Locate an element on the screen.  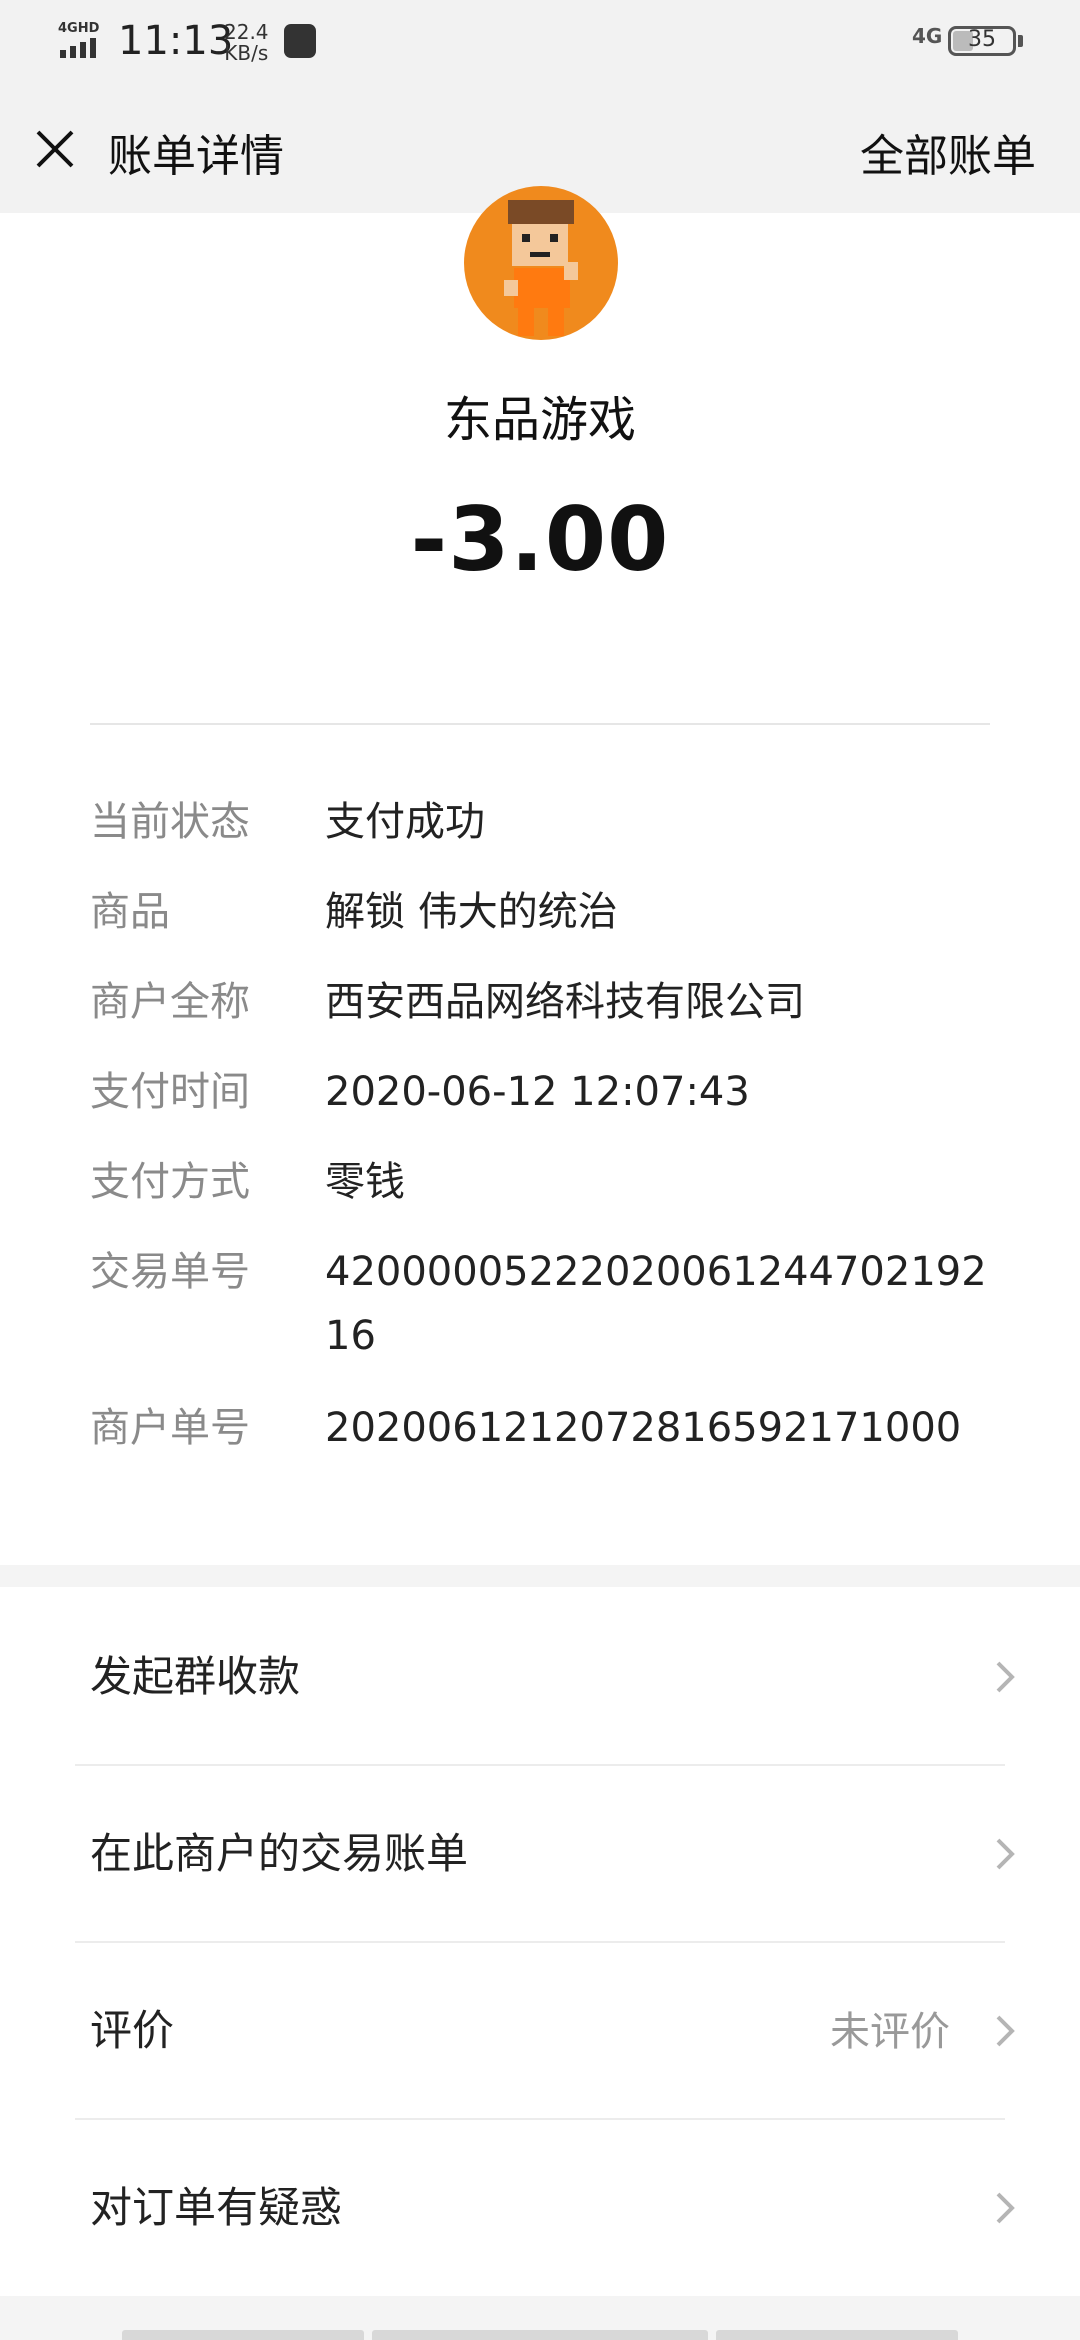
menu-label: 在此商户的交易账单 is located at coordinates (279, 1853).